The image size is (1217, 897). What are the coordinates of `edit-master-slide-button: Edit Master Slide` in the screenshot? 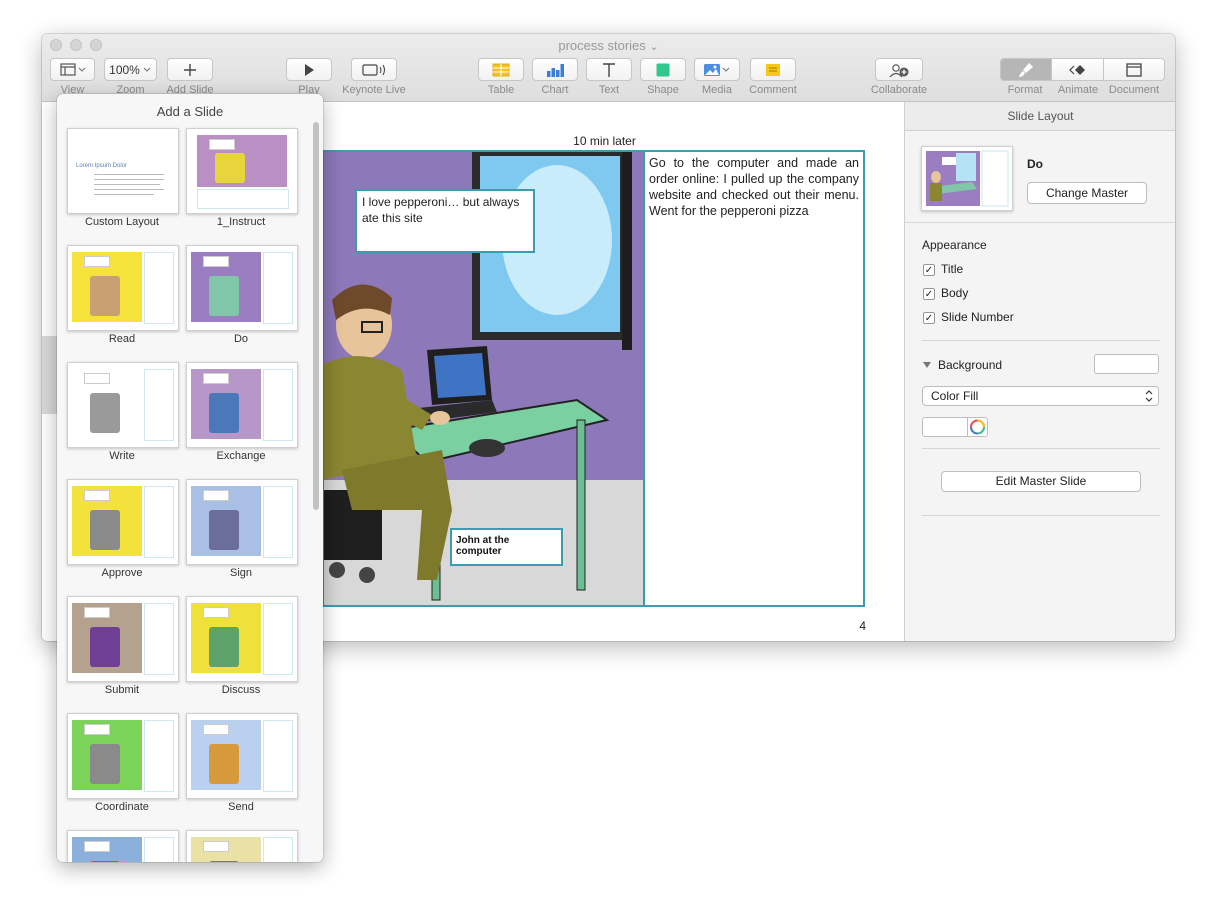 It's located at (1041, 481).